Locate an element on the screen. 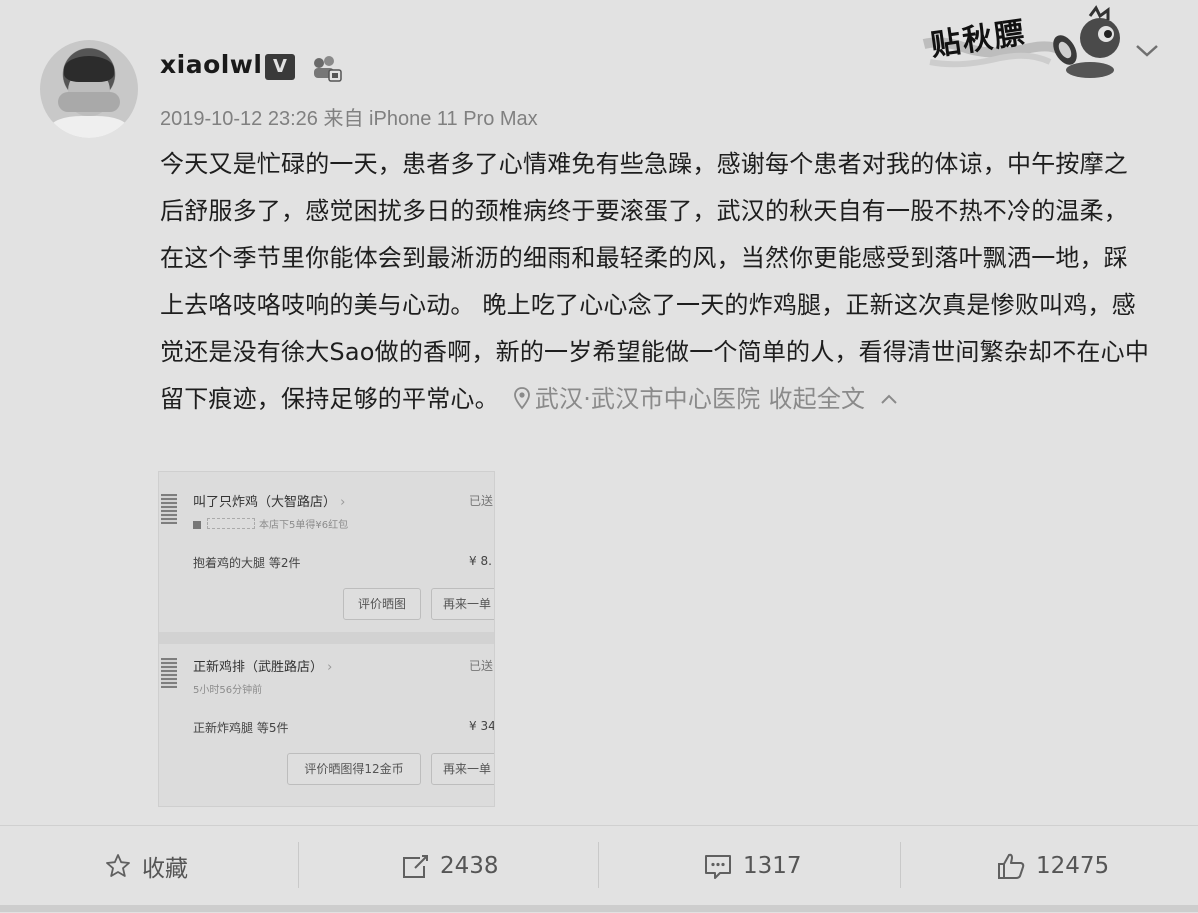 This screenshot has width=1198, height=913. chevron-up-icon is located at coordinates (889, 399).